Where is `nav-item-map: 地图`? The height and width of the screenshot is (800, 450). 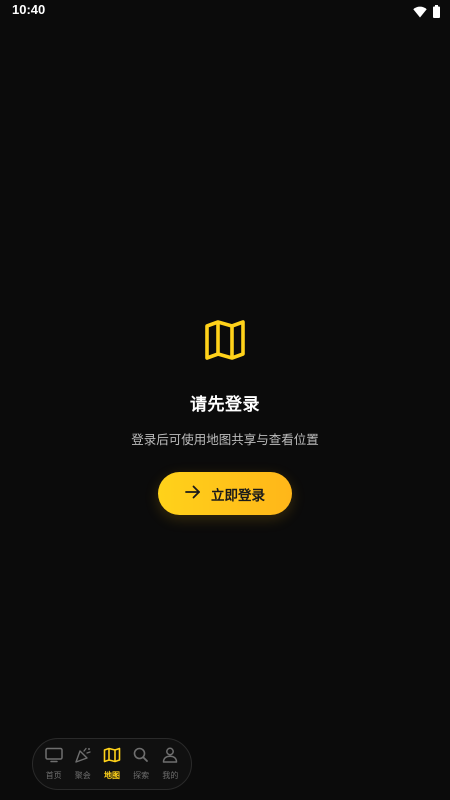
nav-item-map: 地图 is located at coordinates (112, 764).